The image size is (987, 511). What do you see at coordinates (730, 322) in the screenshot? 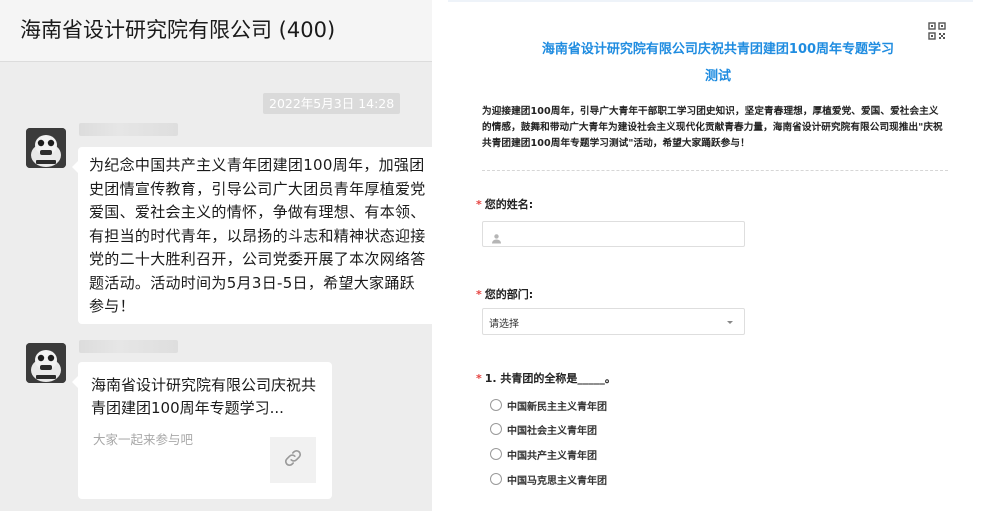
I see `chevron-down-icon` at bounding box center [730, 322].